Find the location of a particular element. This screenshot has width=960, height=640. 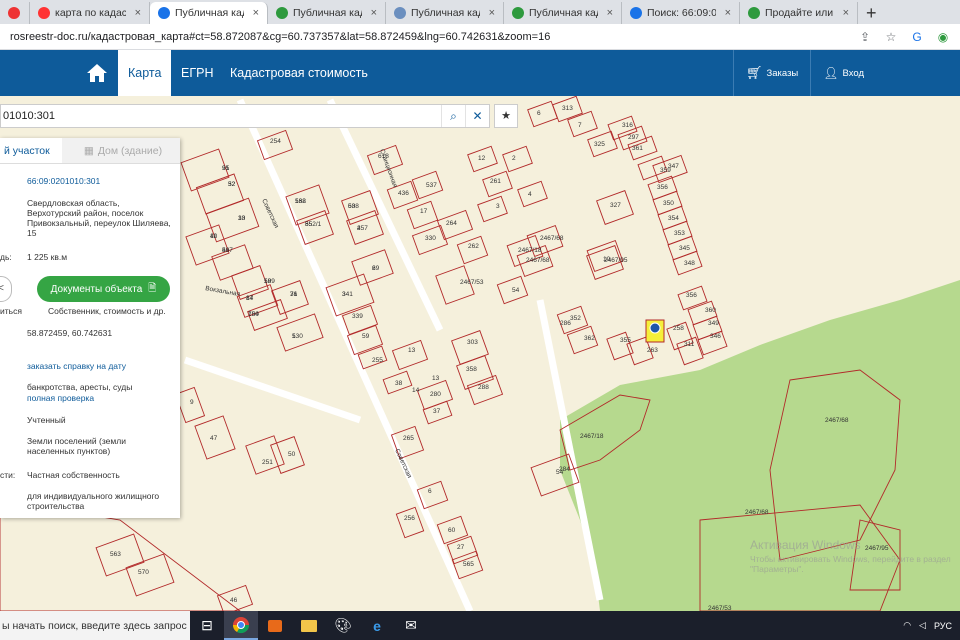

file-explorer-icon is located at coordinates (309, 625).